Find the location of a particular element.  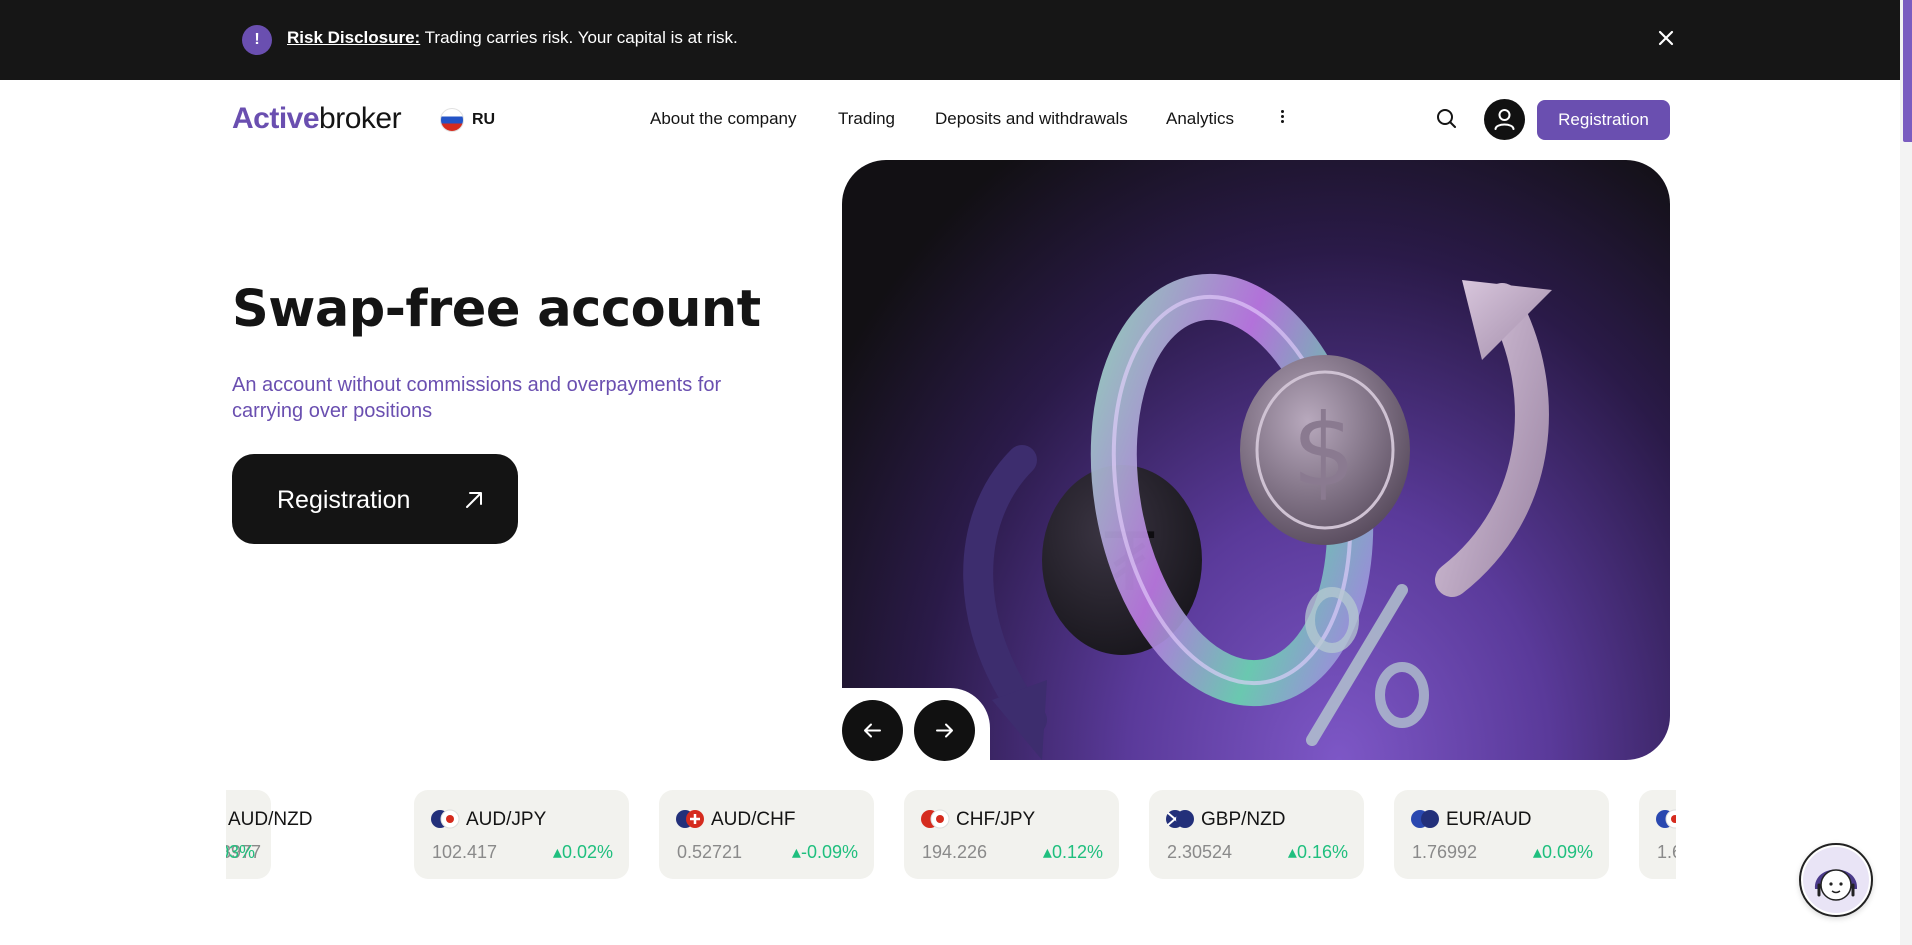

arrow-right-icon is located at coordinates (944, 730).